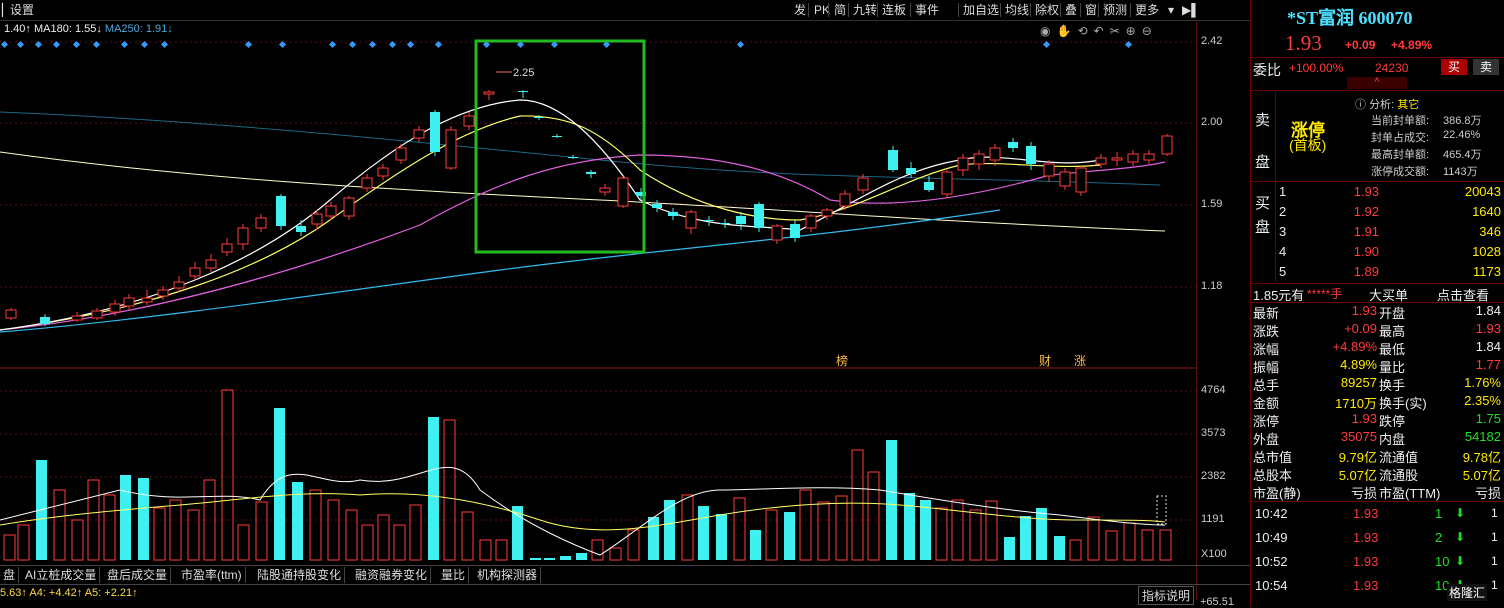 This screenshot has width=1504, height=608. What do you see at coordinates (1460, 172) in the screenshot?
I see `limit-stat-value: 1143万` at bounding box center [1460, 172].